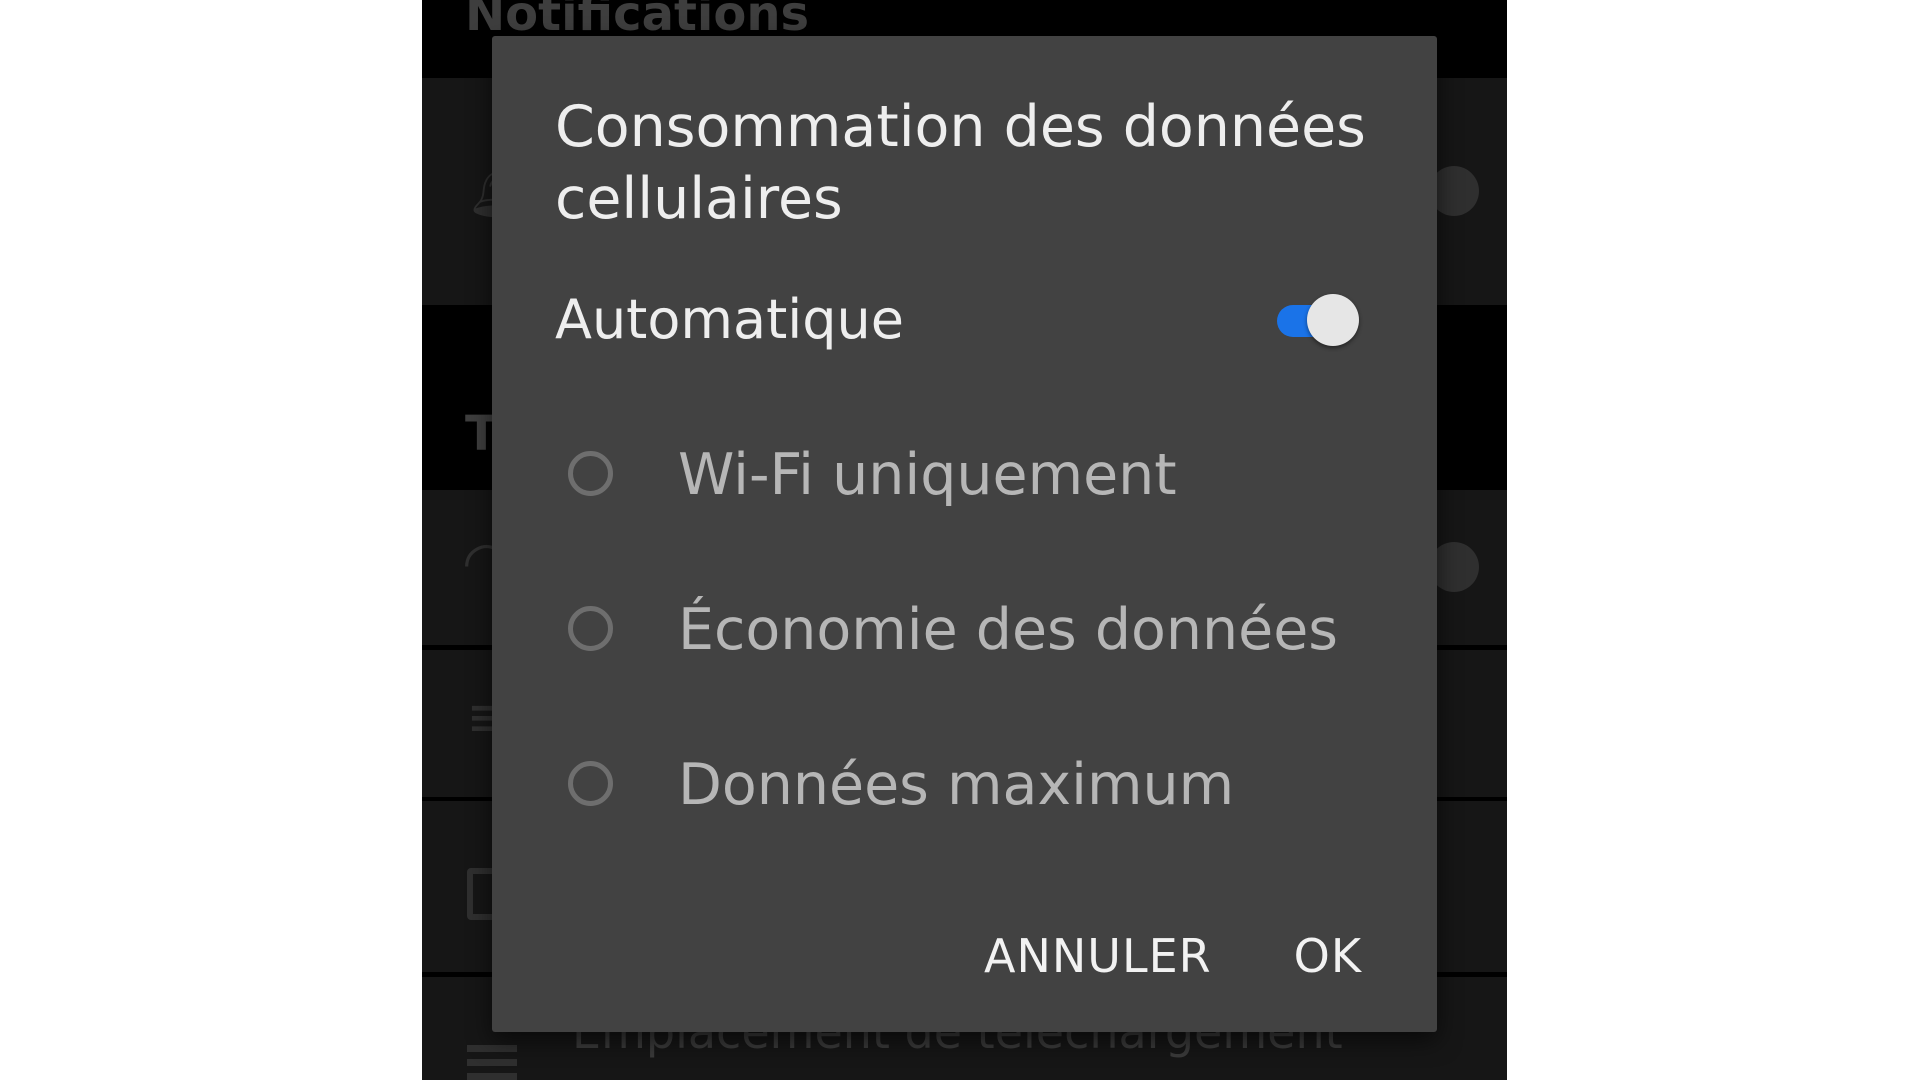 Image resolution: width=1920 pixels, height=1080 pixels. I want to click on option-maximum-data: Données maximum, so click(968, 786).